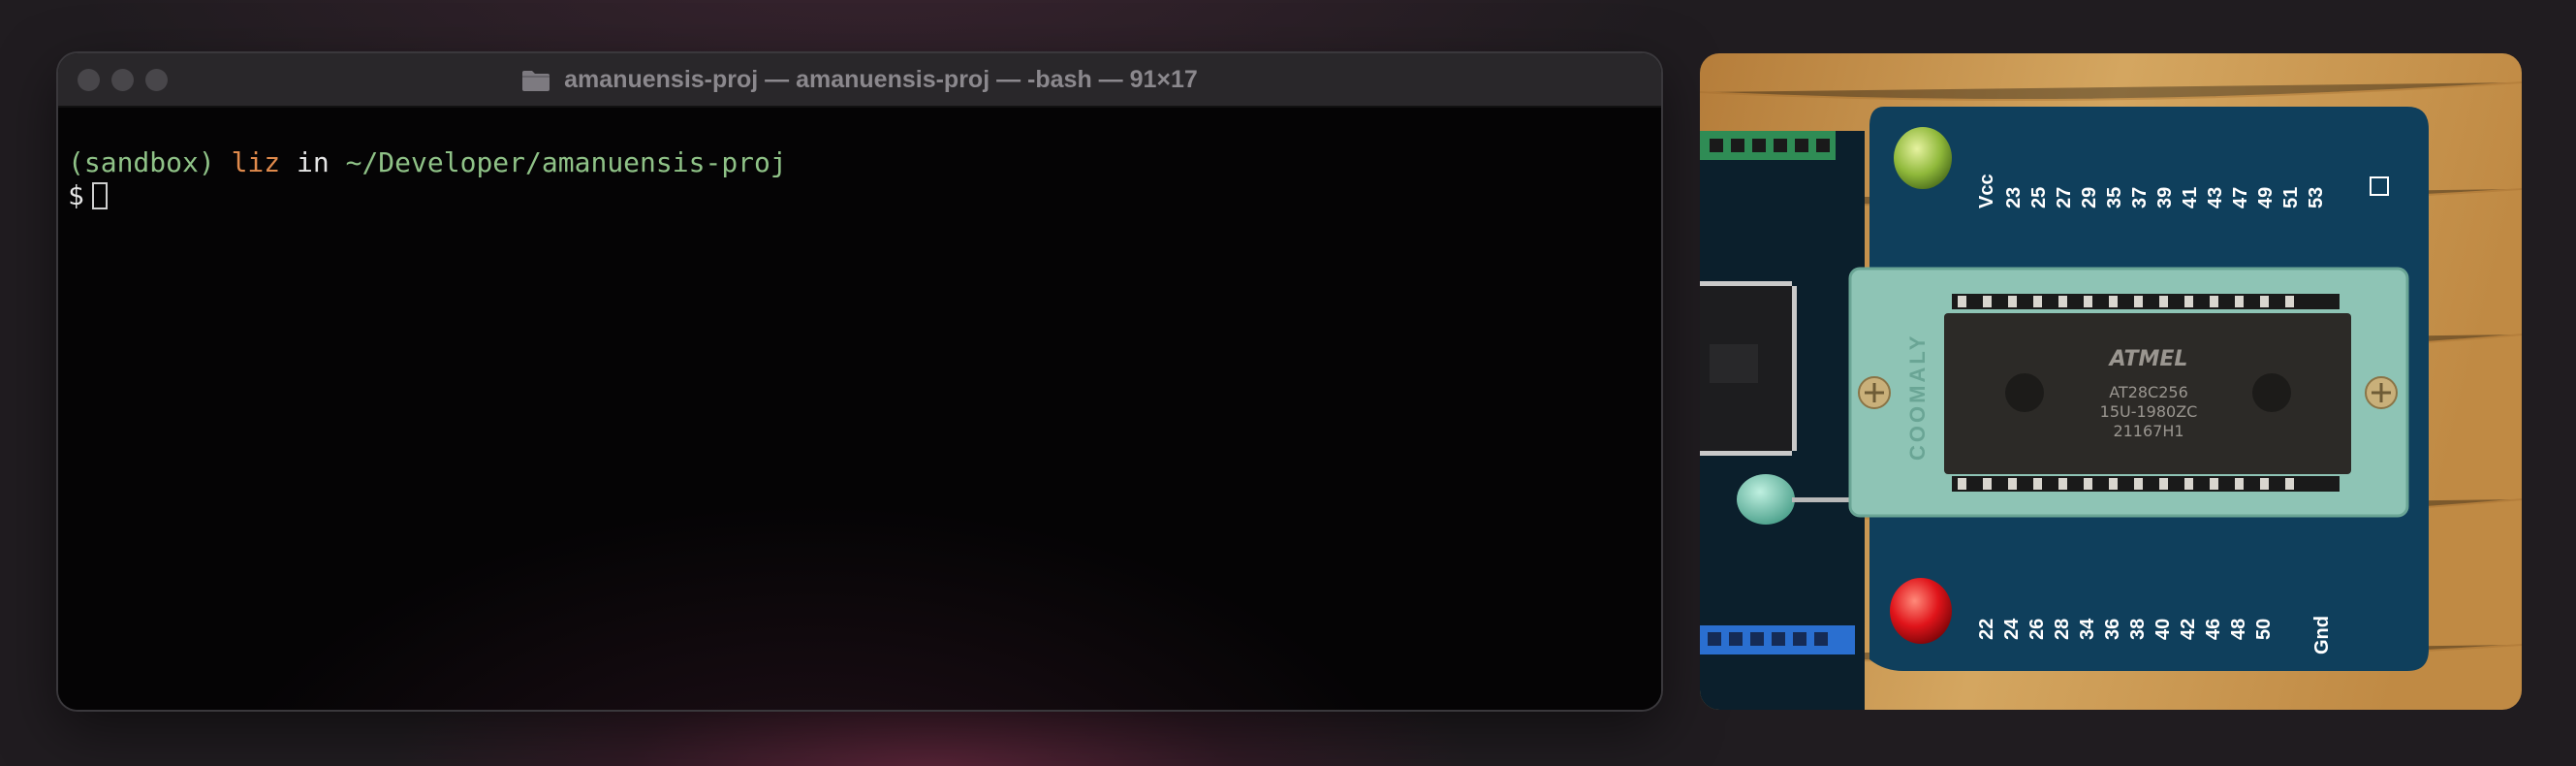 This screenshot has height=766, width=2576. What do you see at coordinates (256, 162) in the screenshot?
I see `prompt-user: liz` at bounding box center [256, 162].